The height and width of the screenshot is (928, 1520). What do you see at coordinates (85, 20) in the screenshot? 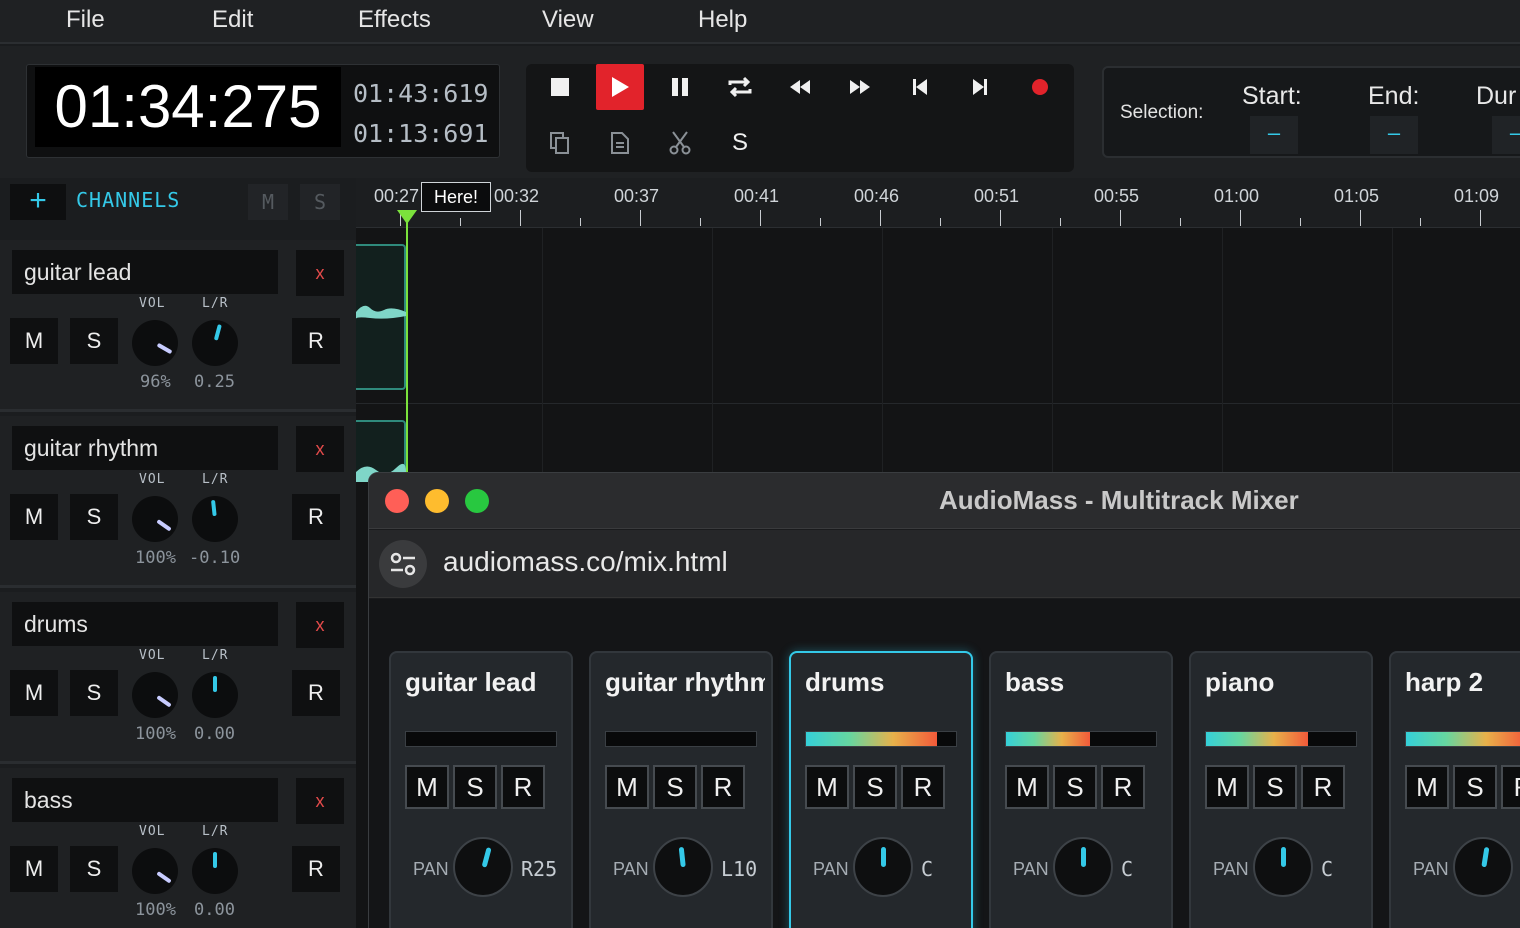
I see `menu-file: File` at bounding box center [85, 20].